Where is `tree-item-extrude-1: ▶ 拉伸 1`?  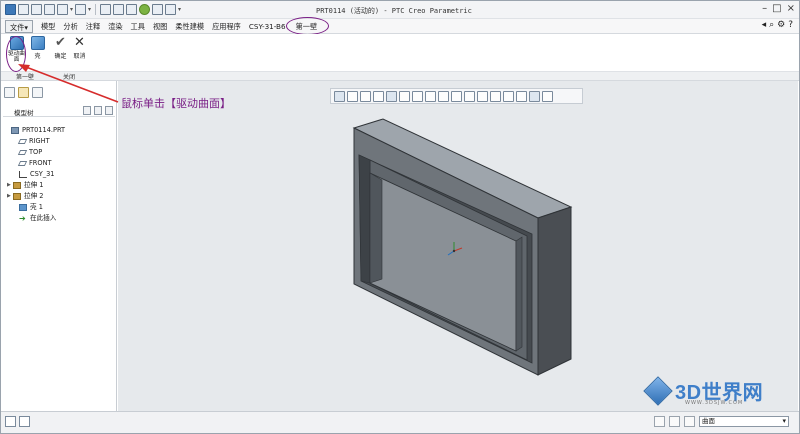 tree-item-extrude-1: ▶ 拉伸 1 is located at coordinates (35, 185).